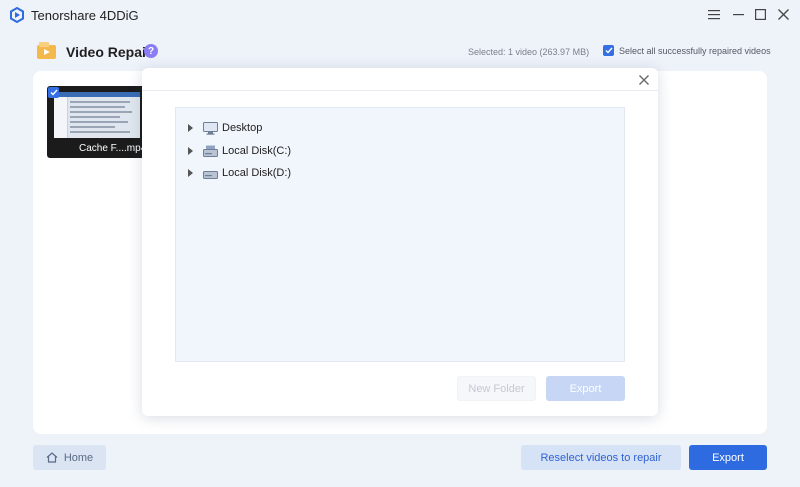 The image size is (800, 487). I want to click on menu-button, so click(714, 14).